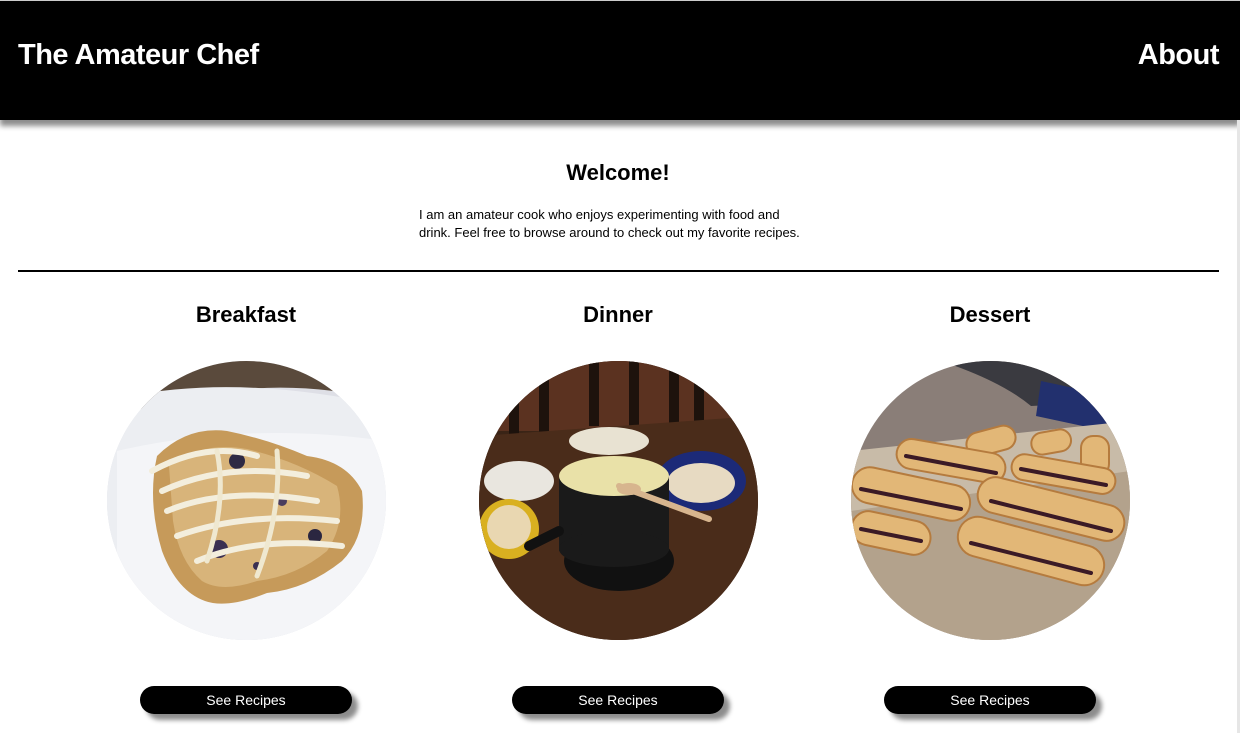 This screenshot has width=1240, height=733. I want to click on blueberry-scone-photo, so click(246, 500).